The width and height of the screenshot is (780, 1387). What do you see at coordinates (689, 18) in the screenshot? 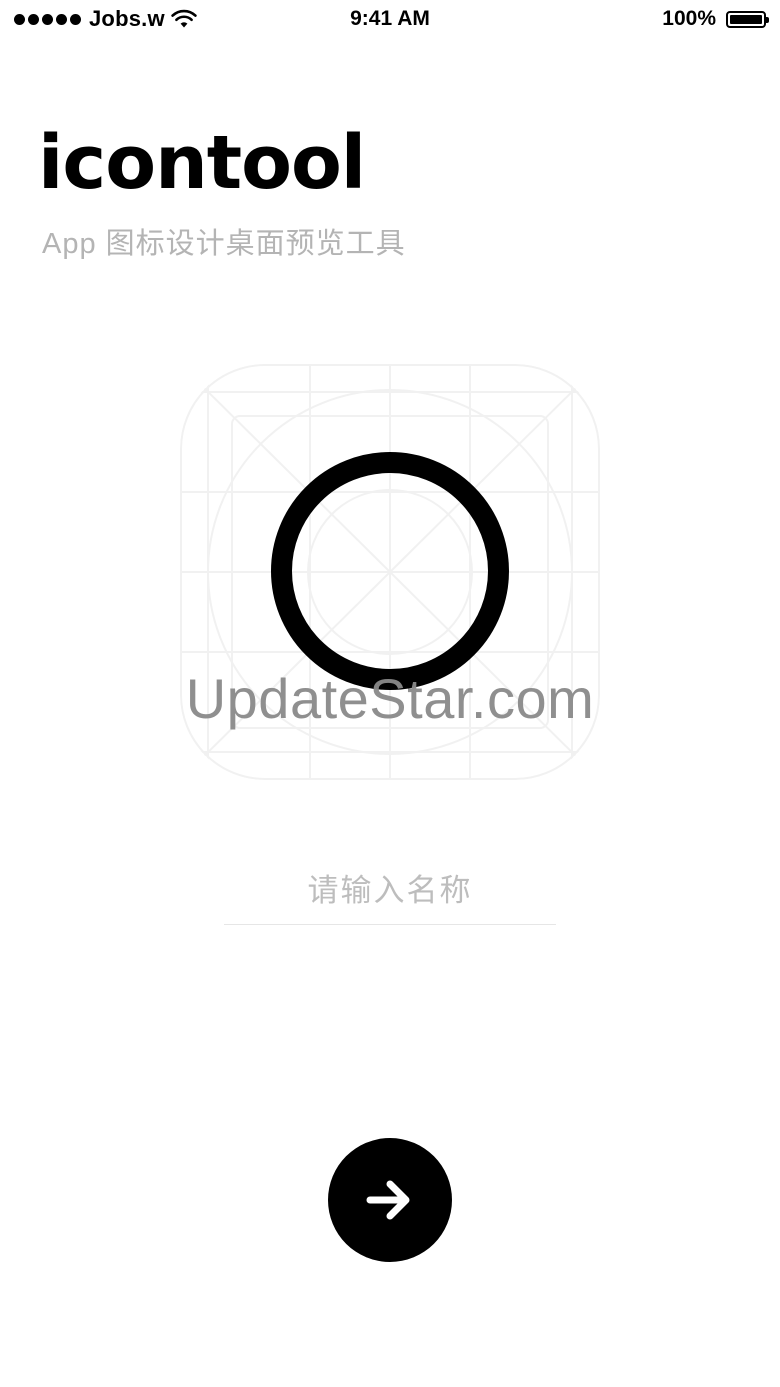
I see `battery-percent: 100%` at bounding box center [689, 18].